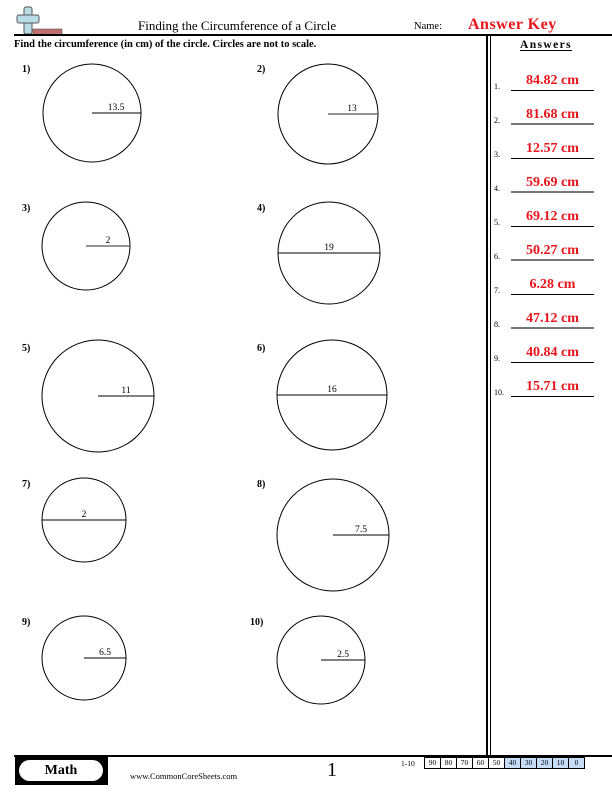 This screenshot has width=612, height=792. What do you see at coordinates (343, 655) in the screenshot?
I see `measure-label: 2.5` at bounding box center [343, 655].